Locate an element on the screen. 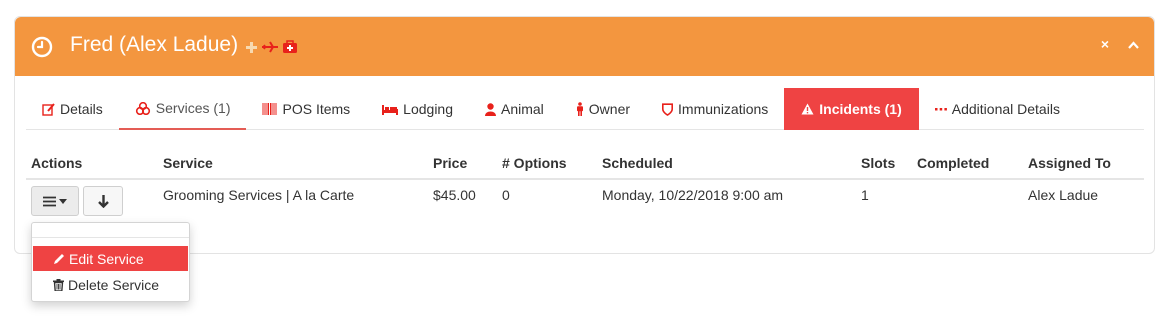 The width and height of the screenshot is (1167, 322). delete-service-menu-item: Delete Service is located at coordinates (110, 284).